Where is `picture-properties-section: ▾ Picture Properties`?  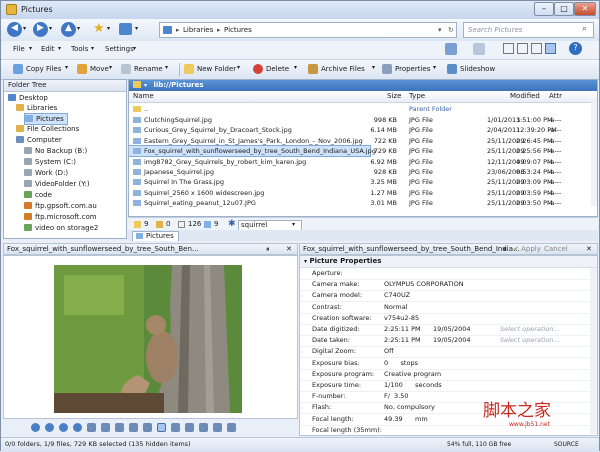 picture-properties-section: ▾ Picture Properties is located at coordinates (448, 262).